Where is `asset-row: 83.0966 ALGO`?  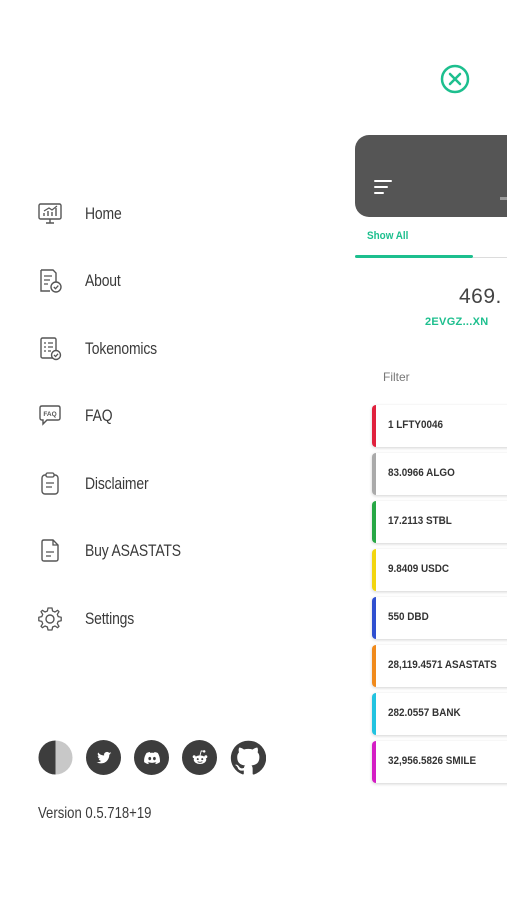 asset-row: 83.0966 ALGO is located at coordinates (439, 474).